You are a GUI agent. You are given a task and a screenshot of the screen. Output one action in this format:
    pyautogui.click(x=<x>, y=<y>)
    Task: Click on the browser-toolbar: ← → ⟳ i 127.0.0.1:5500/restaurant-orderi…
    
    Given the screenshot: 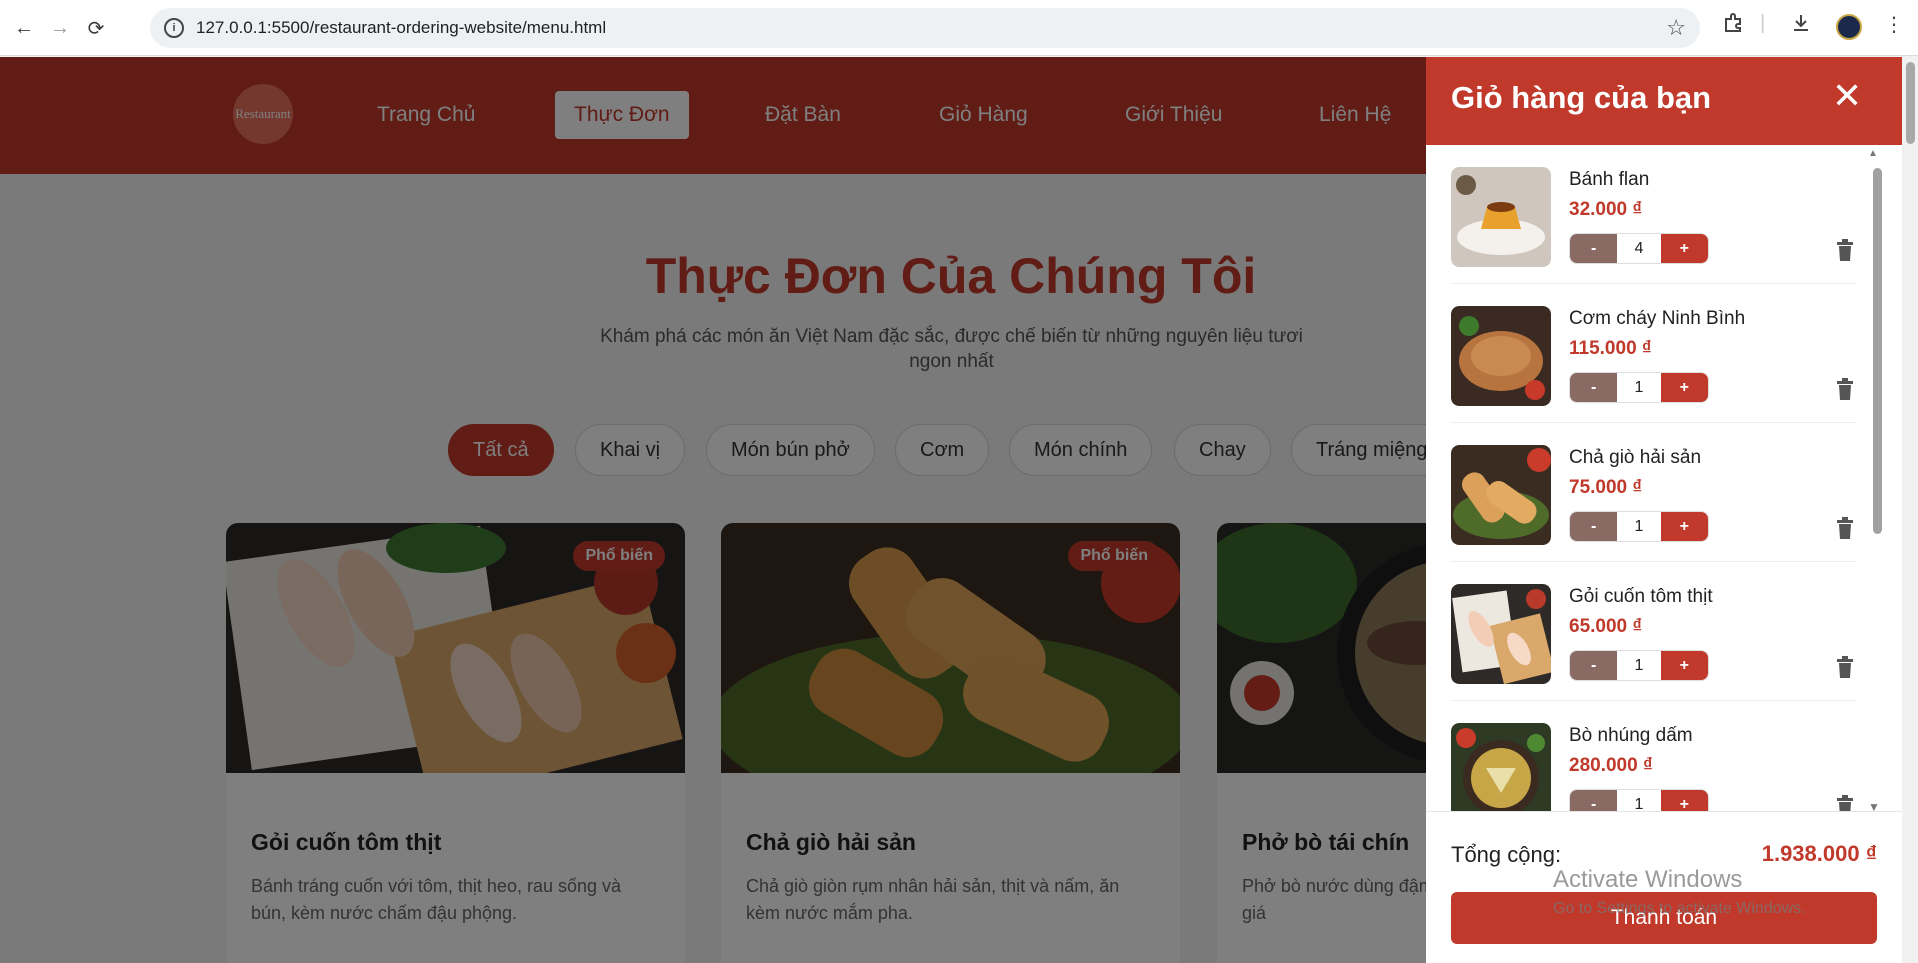 What is the action you would take?
    pyautogui.click(x=959, y=28)
    